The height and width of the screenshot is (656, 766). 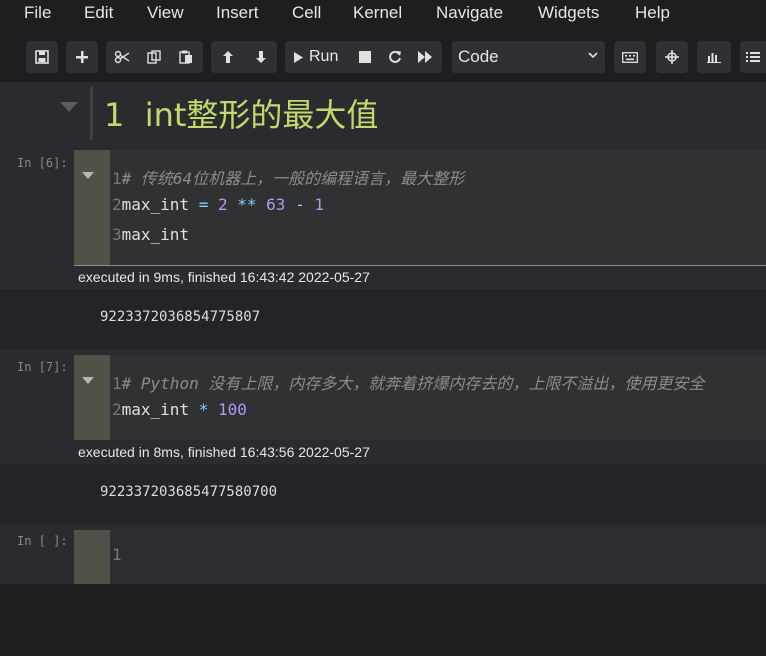 I want to click on restart-run-all-button, so click(x=425, y=57).